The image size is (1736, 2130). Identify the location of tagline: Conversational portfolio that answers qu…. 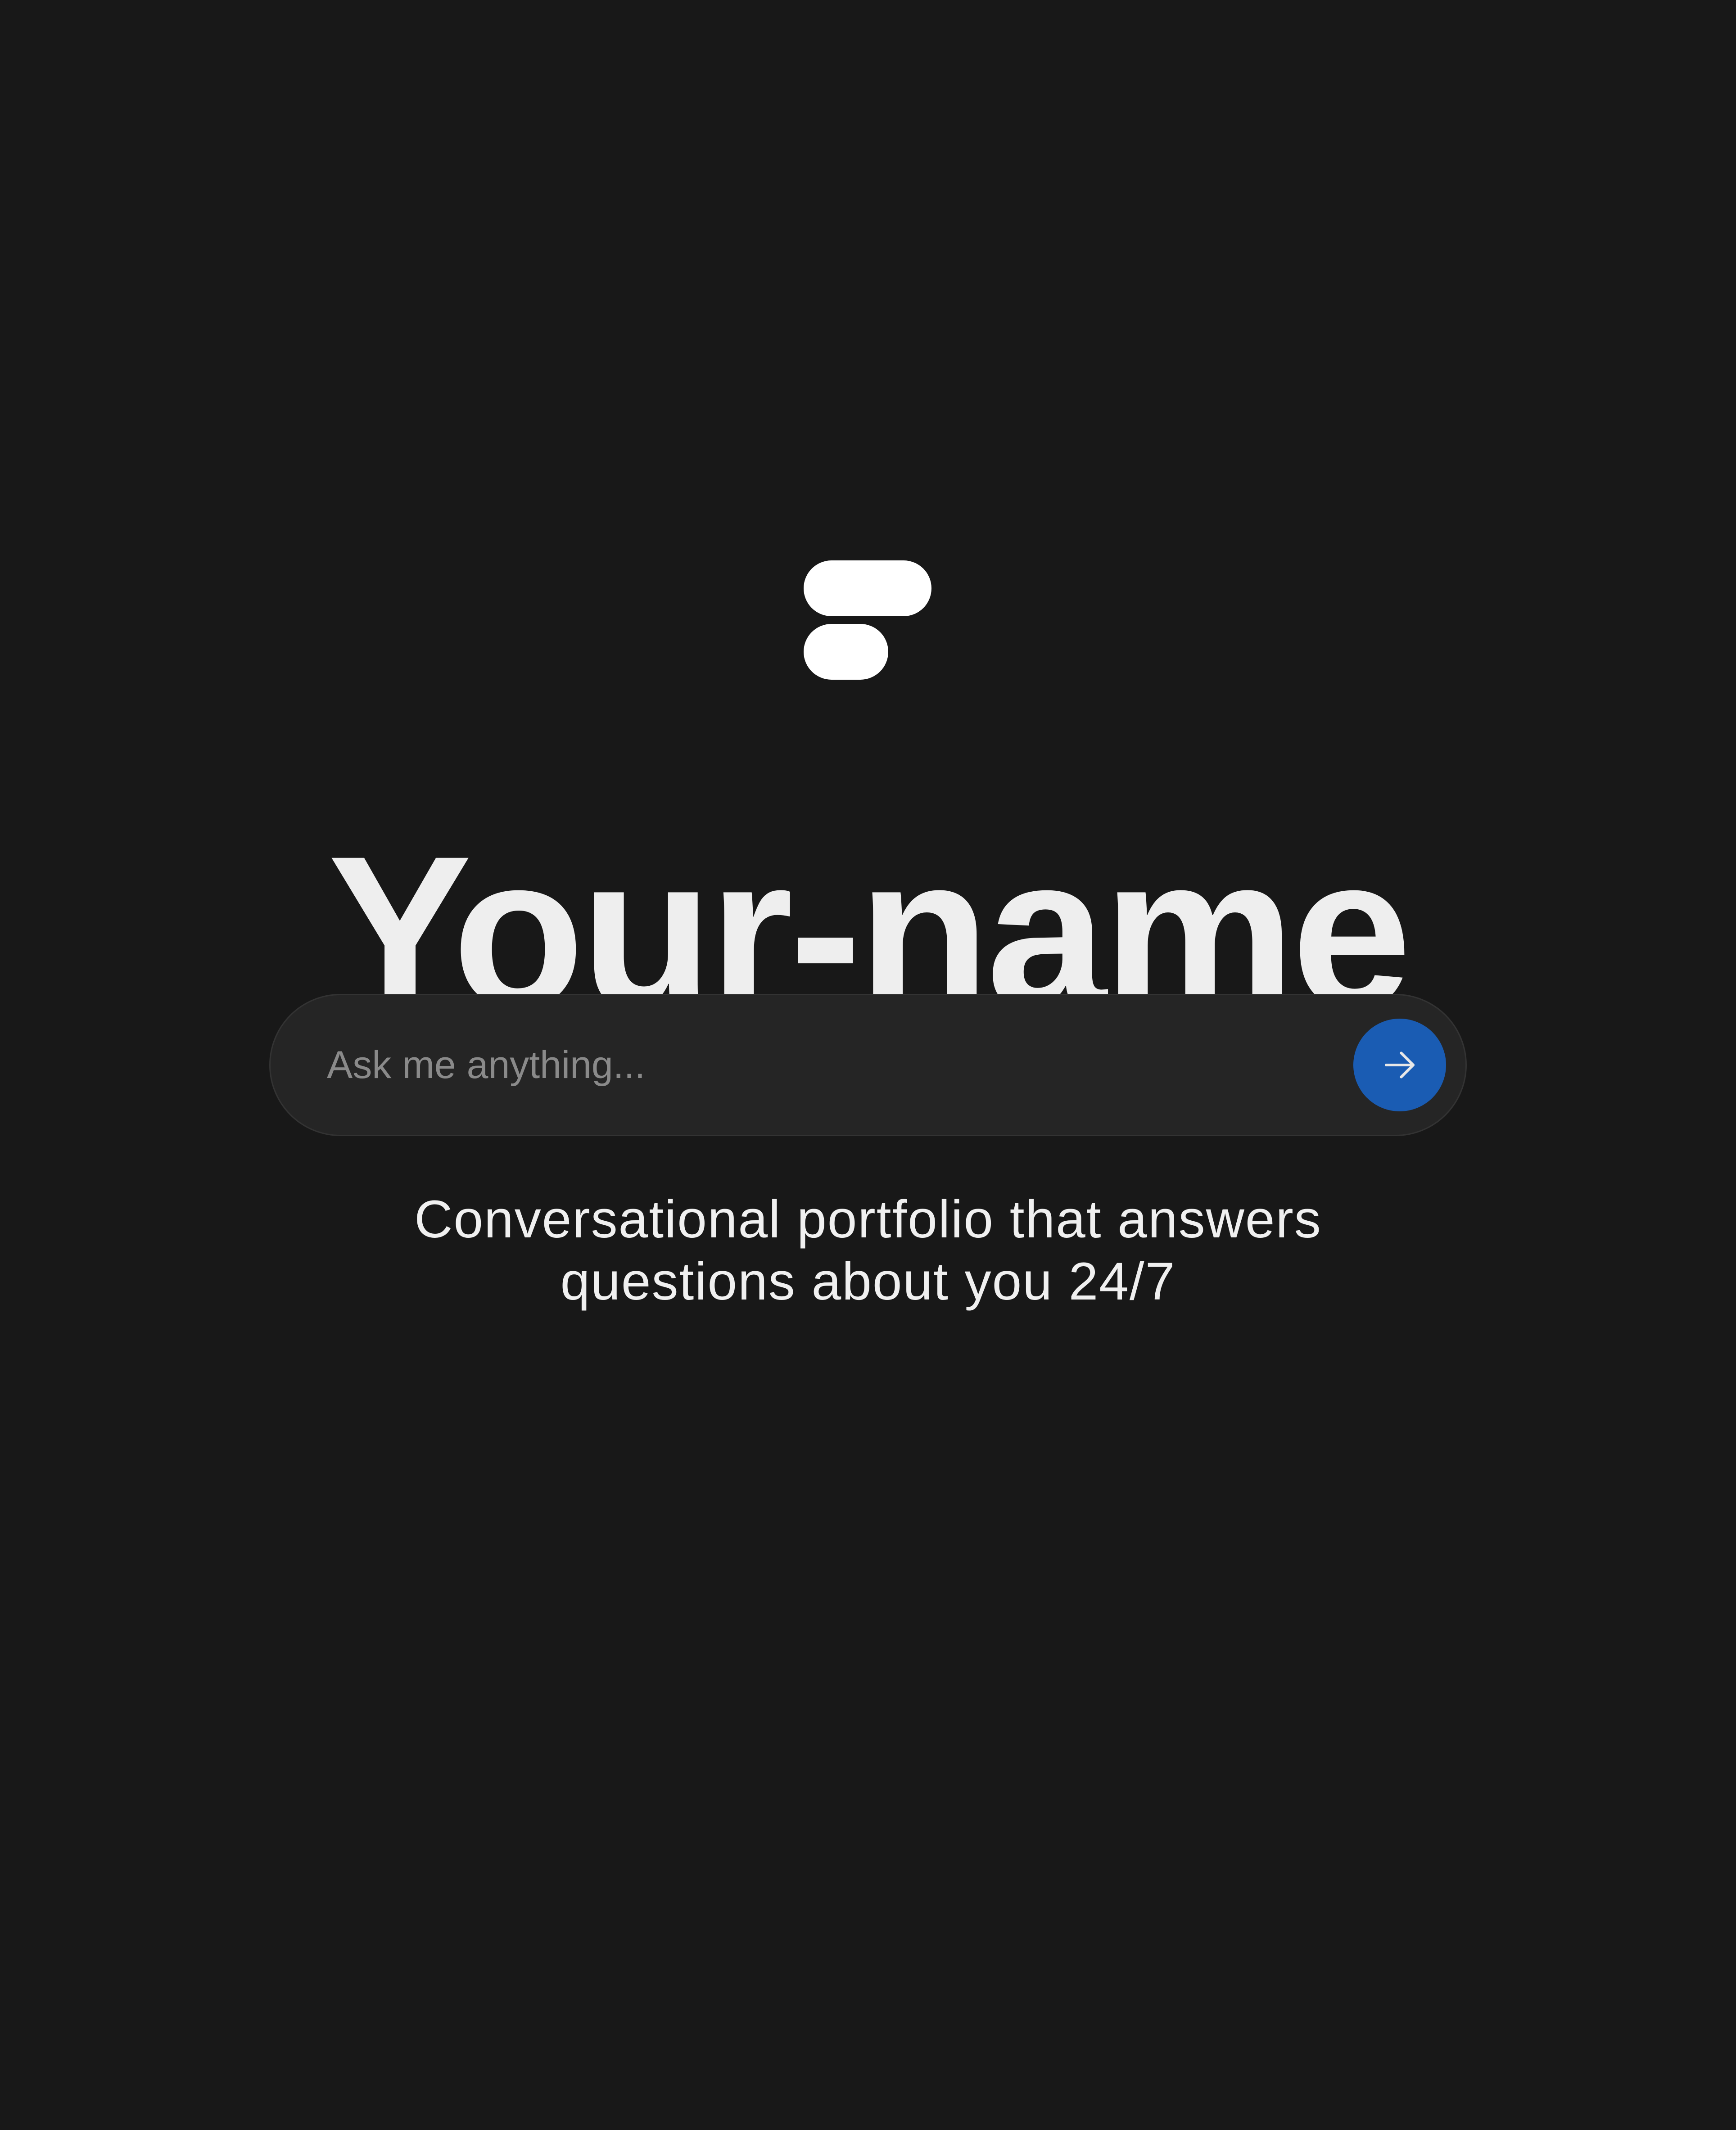
(868, 1250).